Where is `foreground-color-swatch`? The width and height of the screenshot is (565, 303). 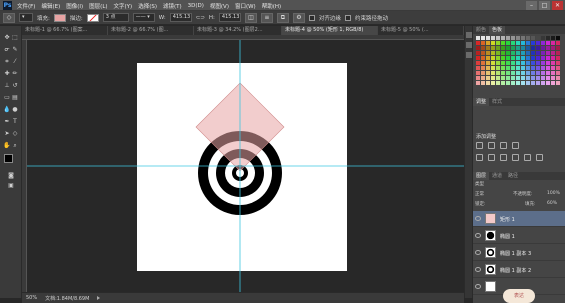 foreground-color-swatch is located at coordinates (8, 158).